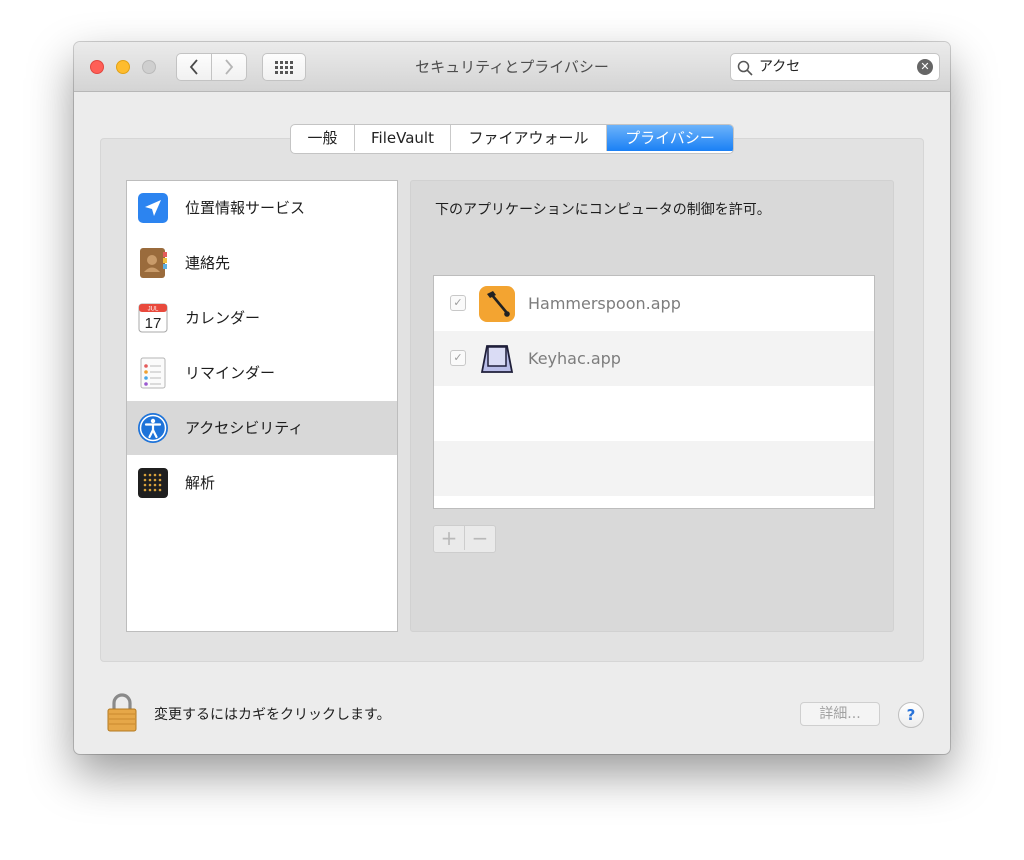 This screenshot has height=860, width=1024. What do you see at coordinates (925, 67) in the screenshot?
I see `clear-search-icon: ✕` at bounding box center [925, 67].